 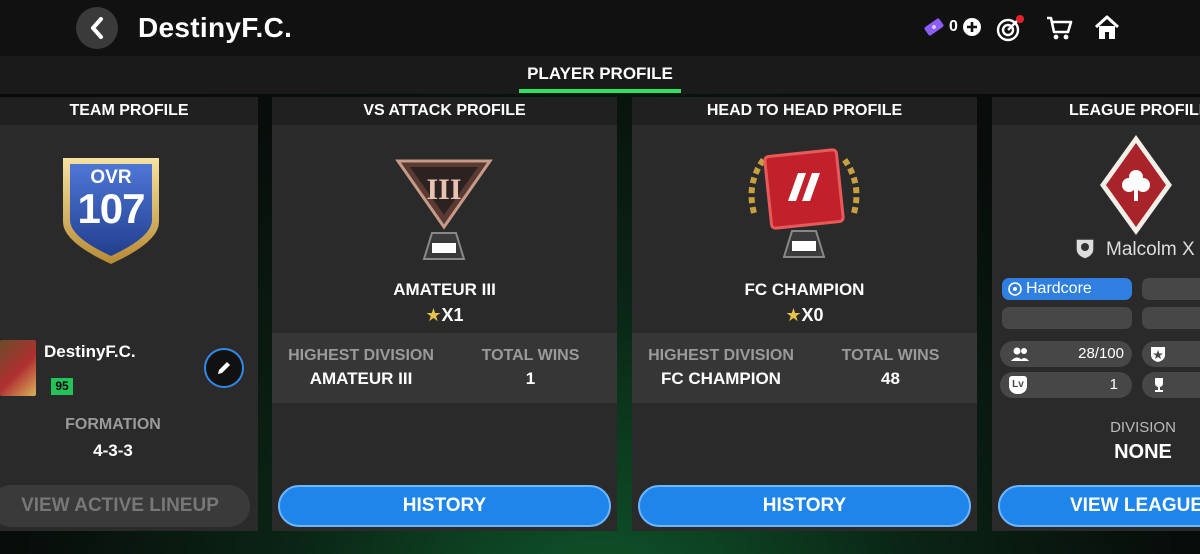 I want to click on league-tag-label: Hardcore, so click(x=1059, y=288).